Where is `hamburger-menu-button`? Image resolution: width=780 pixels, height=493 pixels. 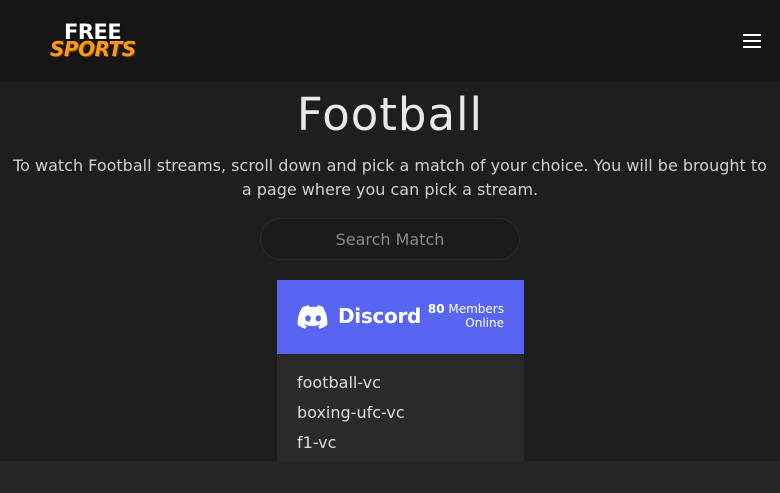
hamburger-menu-button is located at coordinates (752, 41).